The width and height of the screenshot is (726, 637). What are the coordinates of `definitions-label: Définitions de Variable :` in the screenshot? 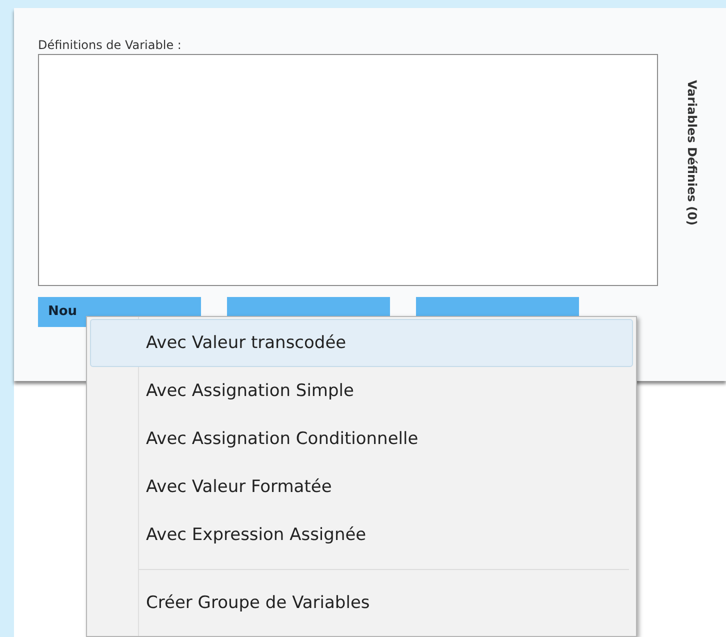 It's located at (110, 45).